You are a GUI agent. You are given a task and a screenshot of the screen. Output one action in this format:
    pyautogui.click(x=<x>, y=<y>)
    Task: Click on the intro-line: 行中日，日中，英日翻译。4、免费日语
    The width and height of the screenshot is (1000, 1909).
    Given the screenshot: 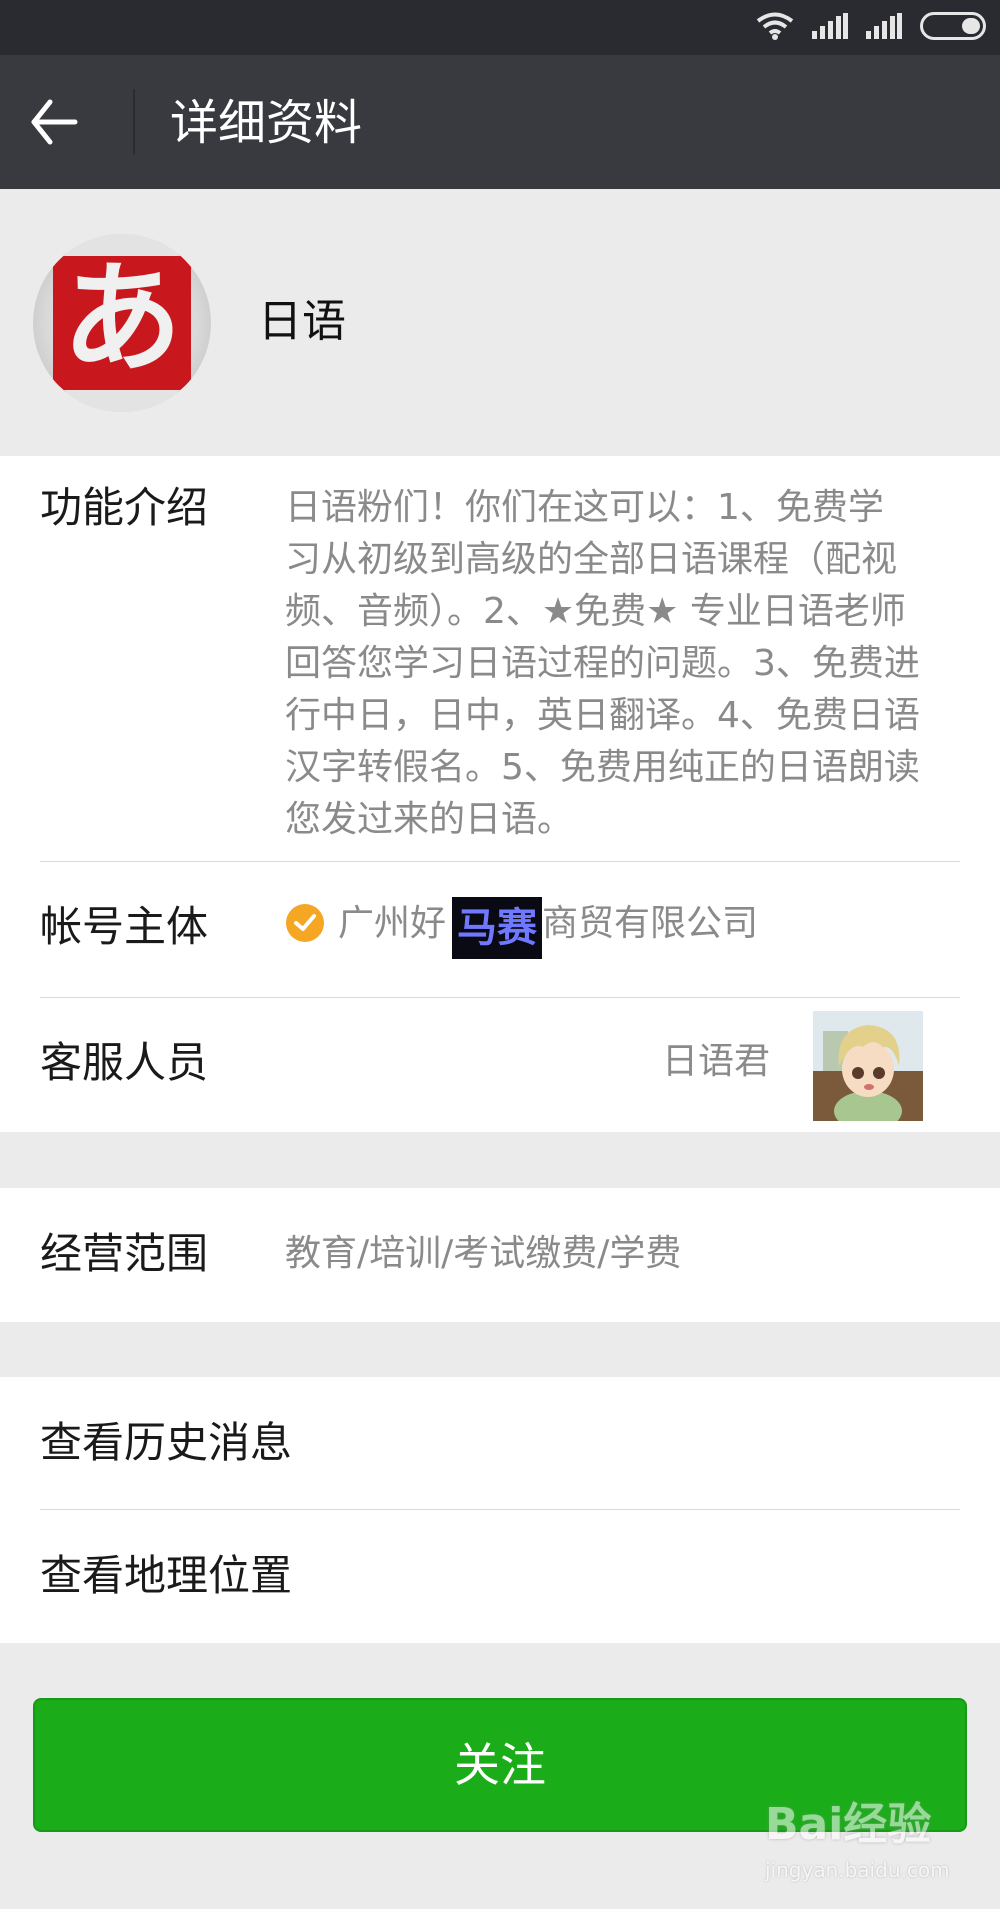 What is the action you would take?
    pyautogui.click(x=602, y=715)
    